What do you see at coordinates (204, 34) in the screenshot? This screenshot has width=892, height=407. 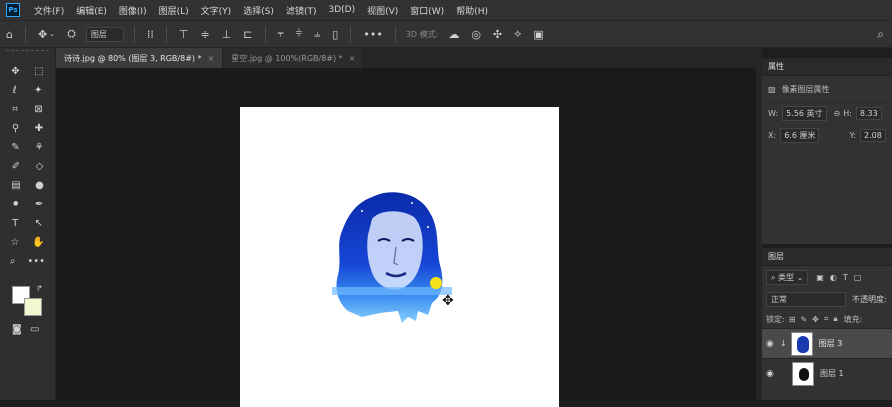 I see `align-vertical-center-icon: ≑` at bounding box center [204, 34].